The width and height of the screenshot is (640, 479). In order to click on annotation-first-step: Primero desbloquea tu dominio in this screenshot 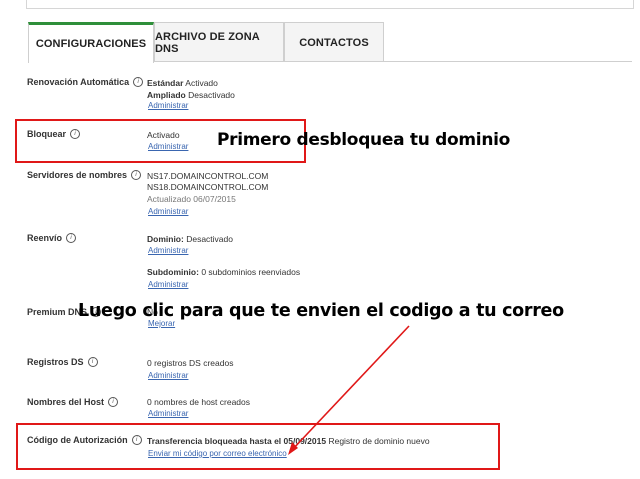, I will do `click(364, 140)`.